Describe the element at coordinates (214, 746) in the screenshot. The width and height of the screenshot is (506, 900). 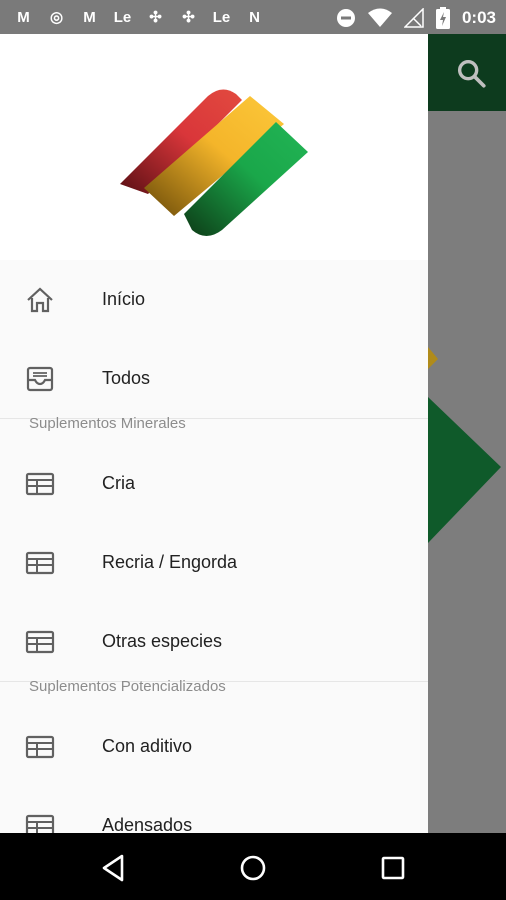
I see `menu-item-con-aditivo: Con aditivo` at that location.